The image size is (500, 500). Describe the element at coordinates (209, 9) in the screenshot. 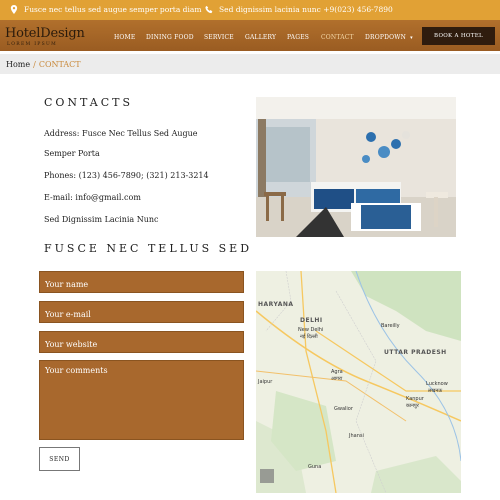

I see `phone-icon` at that location.